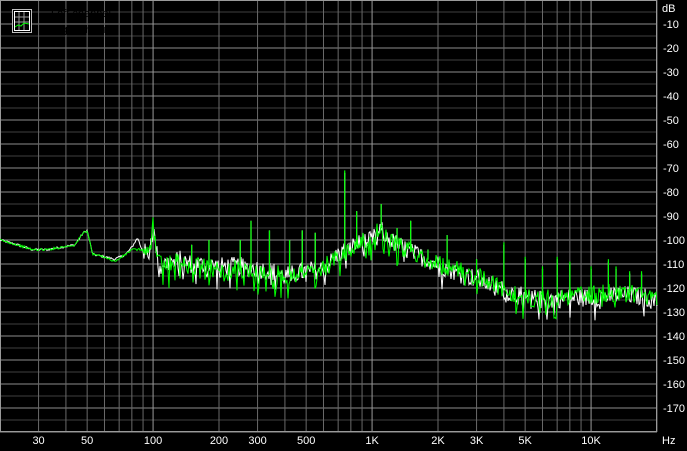 This screenshot has height=451, width=687. What do you see at coordinates (306, 441) in the screenshot?
I see `x-tick-label: 500` at bounding box center [306, 441].